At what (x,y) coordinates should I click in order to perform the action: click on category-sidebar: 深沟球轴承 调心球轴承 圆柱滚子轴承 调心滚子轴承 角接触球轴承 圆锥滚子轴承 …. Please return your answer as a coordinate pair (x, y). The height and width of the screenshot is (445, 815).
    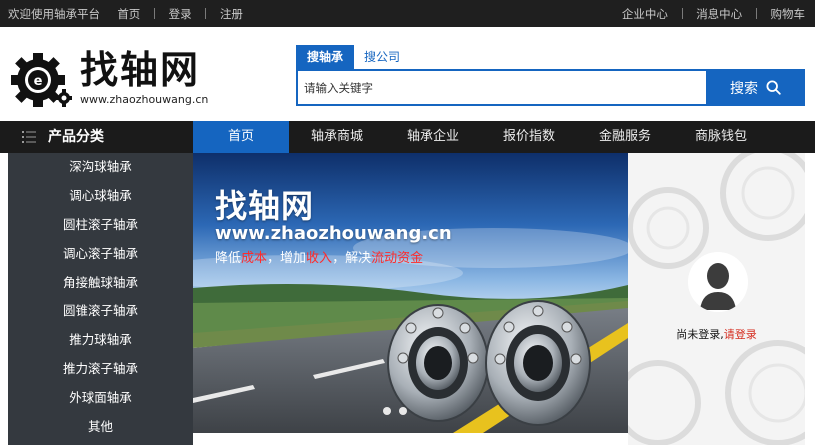
    Looking at the image, I should click on (100, 299).